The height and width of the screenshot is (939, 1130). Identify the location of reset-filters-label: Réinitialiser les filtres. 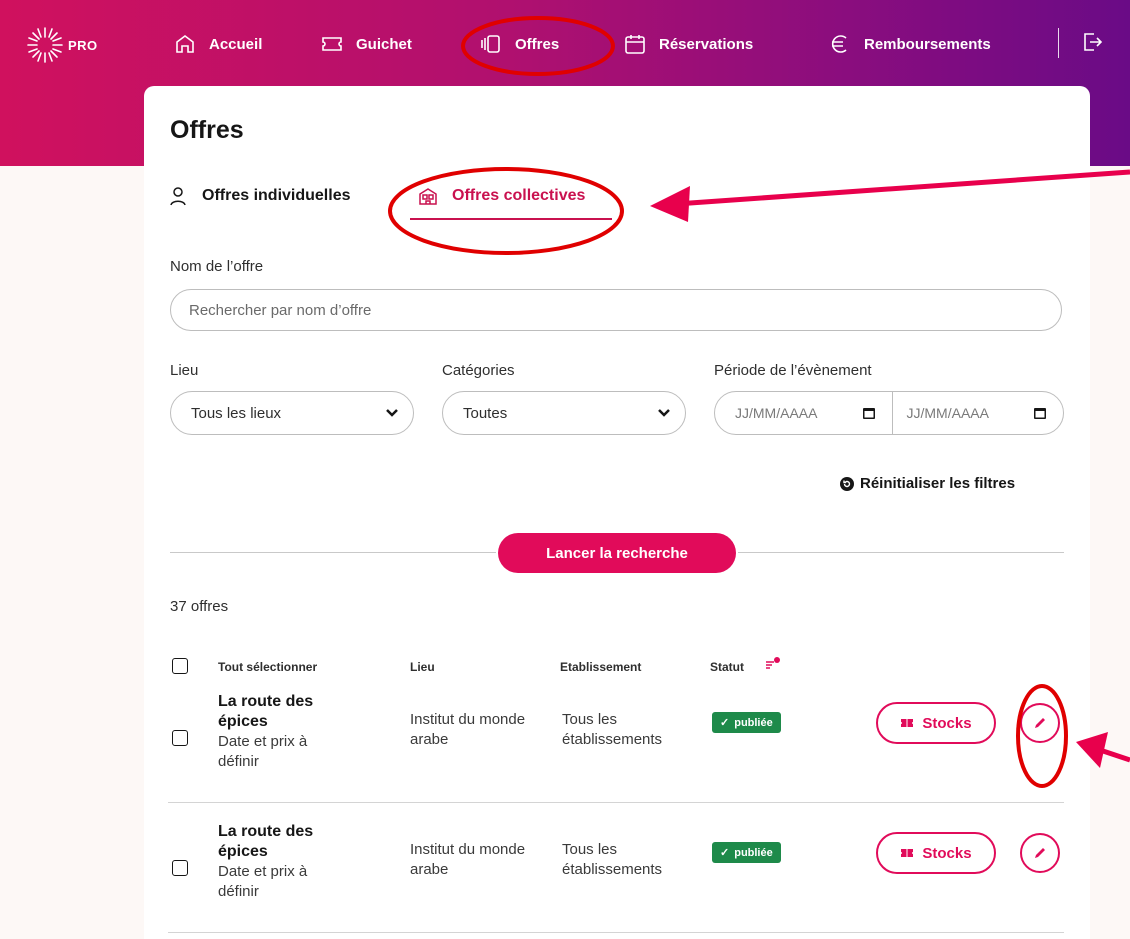
(938, 483).